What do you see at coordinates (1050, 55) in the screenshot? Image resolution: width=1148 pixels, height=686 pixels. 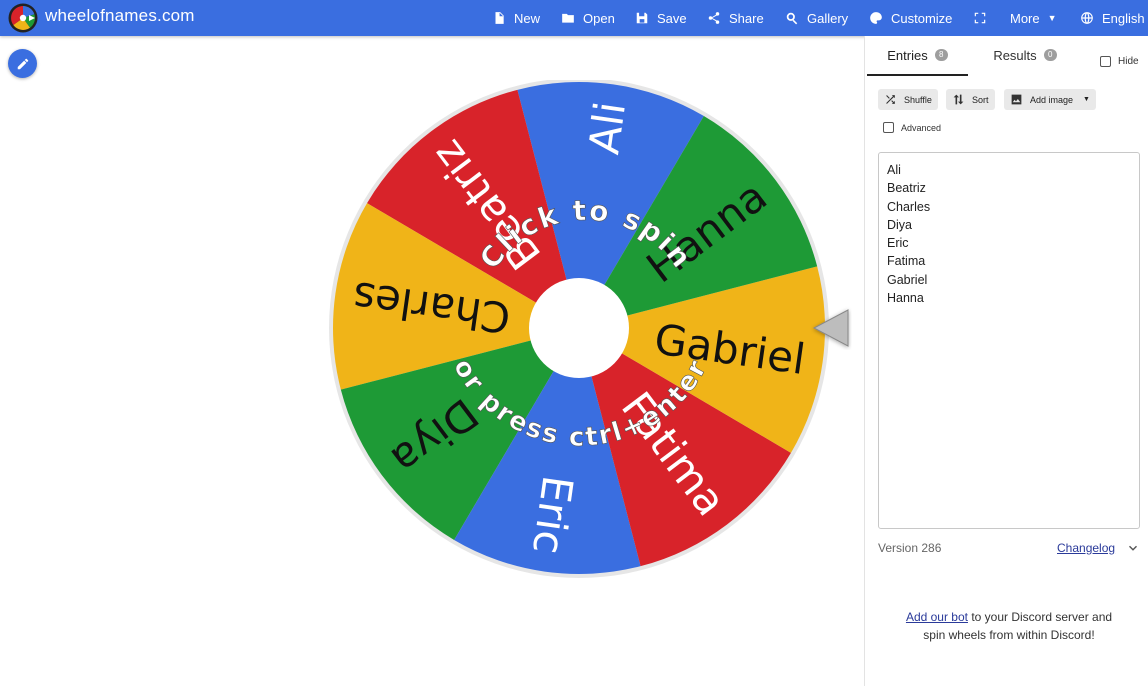 I see `results-count-badge: 0` at bounding box center [1050, 55].